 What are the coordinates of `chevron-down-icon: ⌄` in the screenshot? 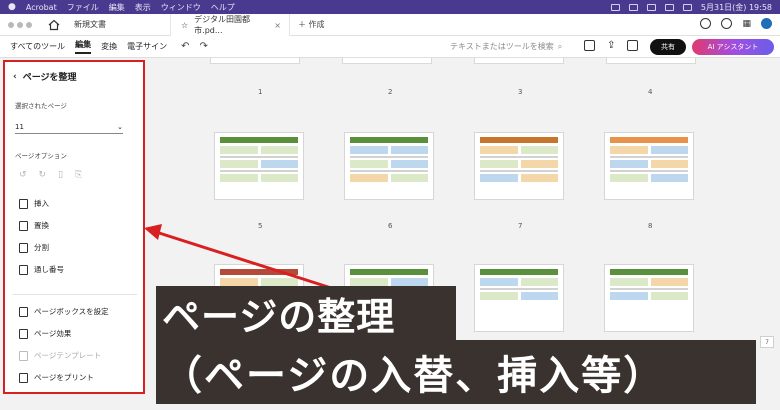 It's located at (120, 126).